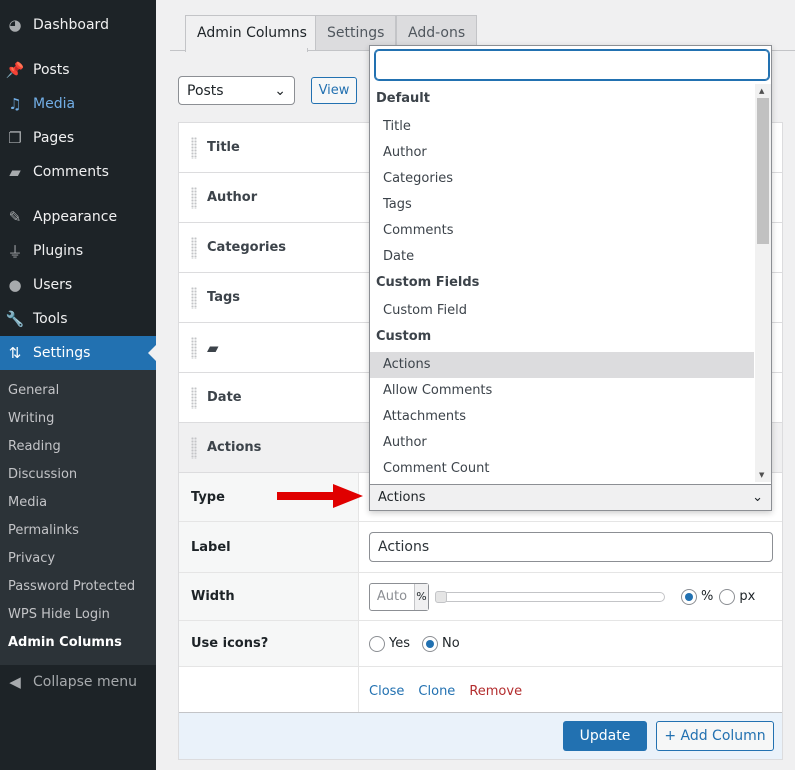  What do you see at coordinates (550, 596) in the screenshot?
I see `width-slider` at bounding box center [550, 596].